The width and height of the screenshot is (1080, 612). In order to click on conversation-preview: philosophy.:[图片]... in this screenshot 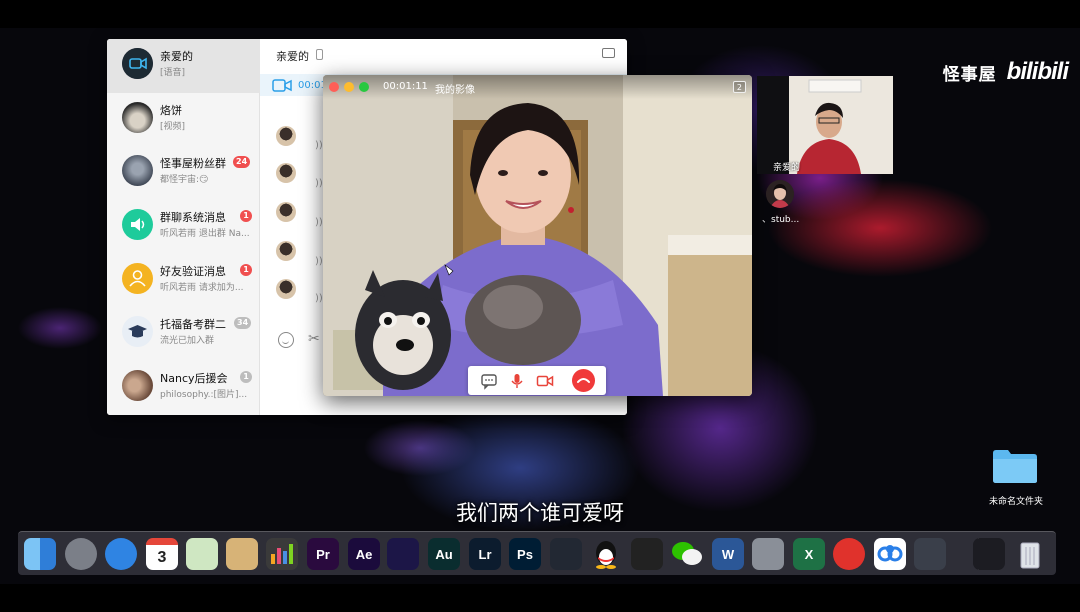, I will do `click(204, 395)`.